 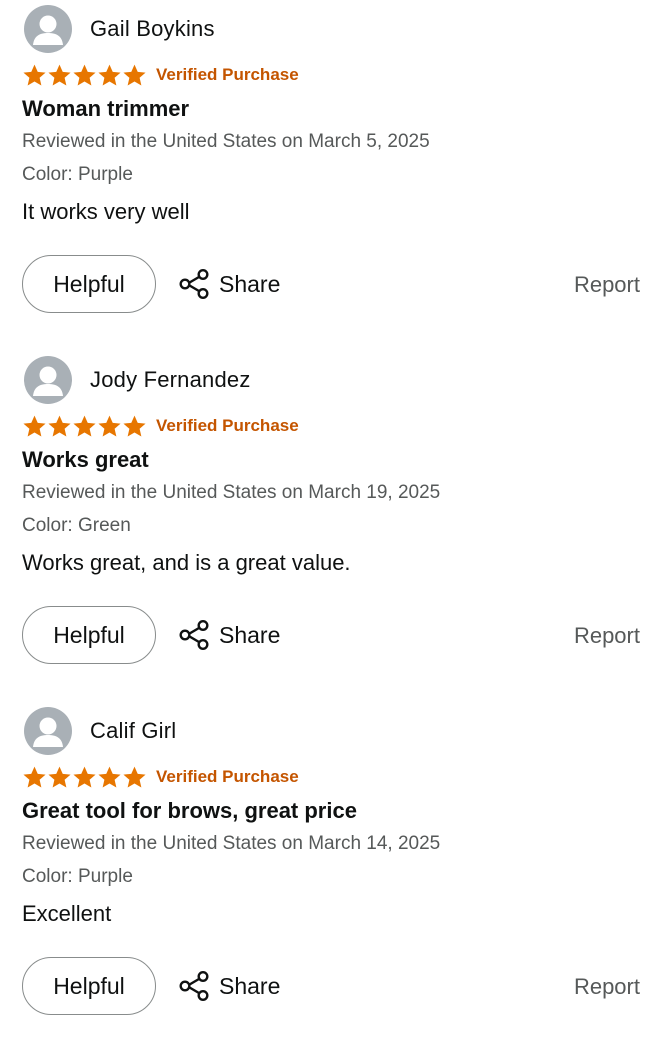 I want to click on reviewer-name: Jody Fernandez, so click(x=170, y=379).